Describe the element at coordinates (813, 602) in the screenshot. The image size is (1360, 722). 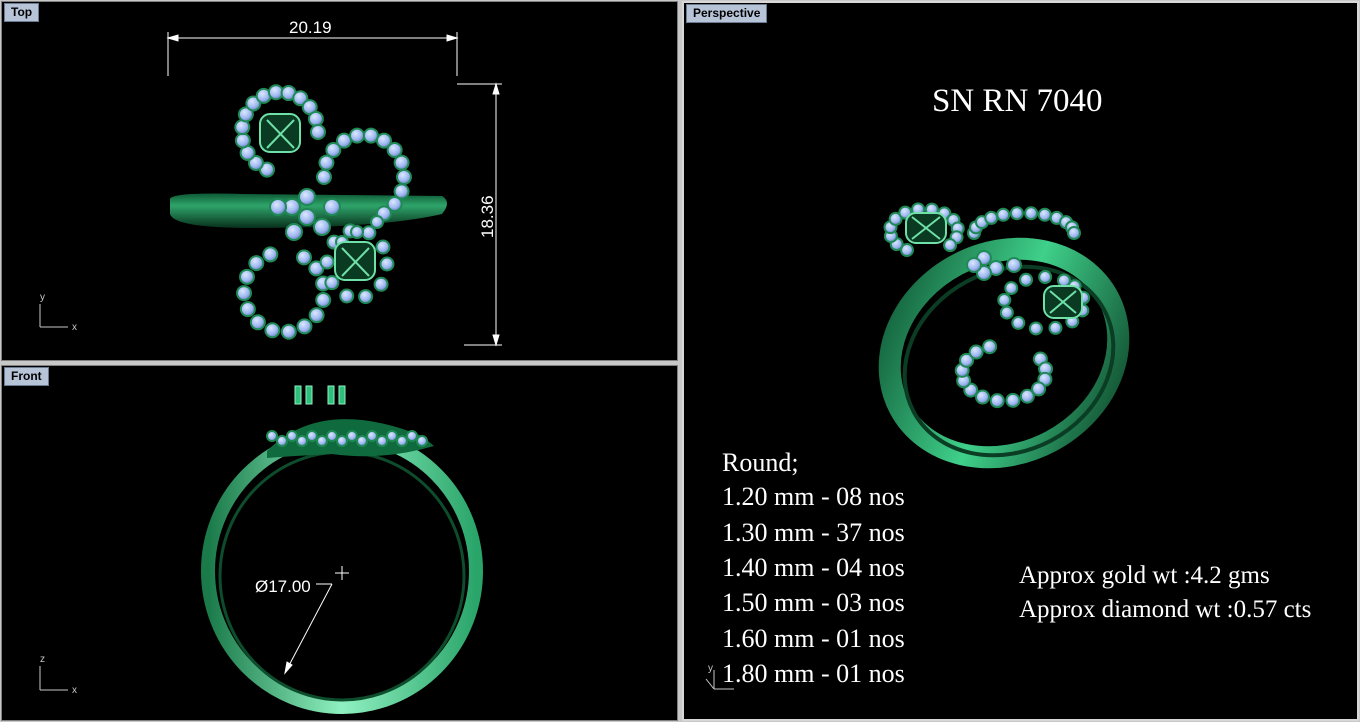
I see `stone-spec-row: 1.50 mm - 03 nos` at that location.